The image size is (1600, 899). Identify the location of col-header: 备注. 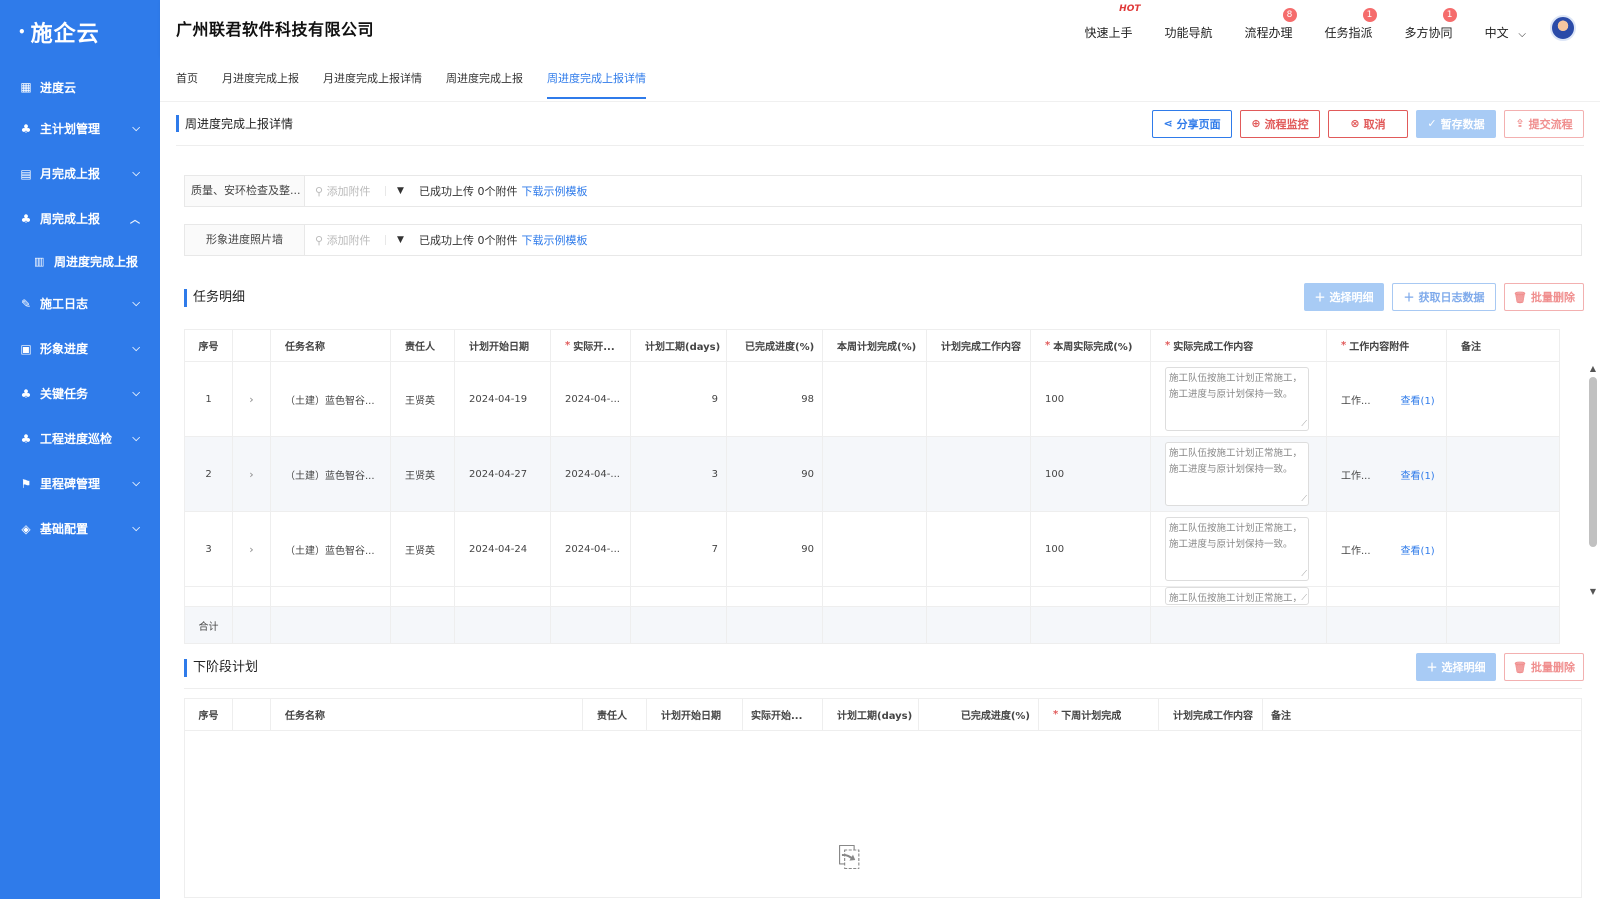
(1422, 714).